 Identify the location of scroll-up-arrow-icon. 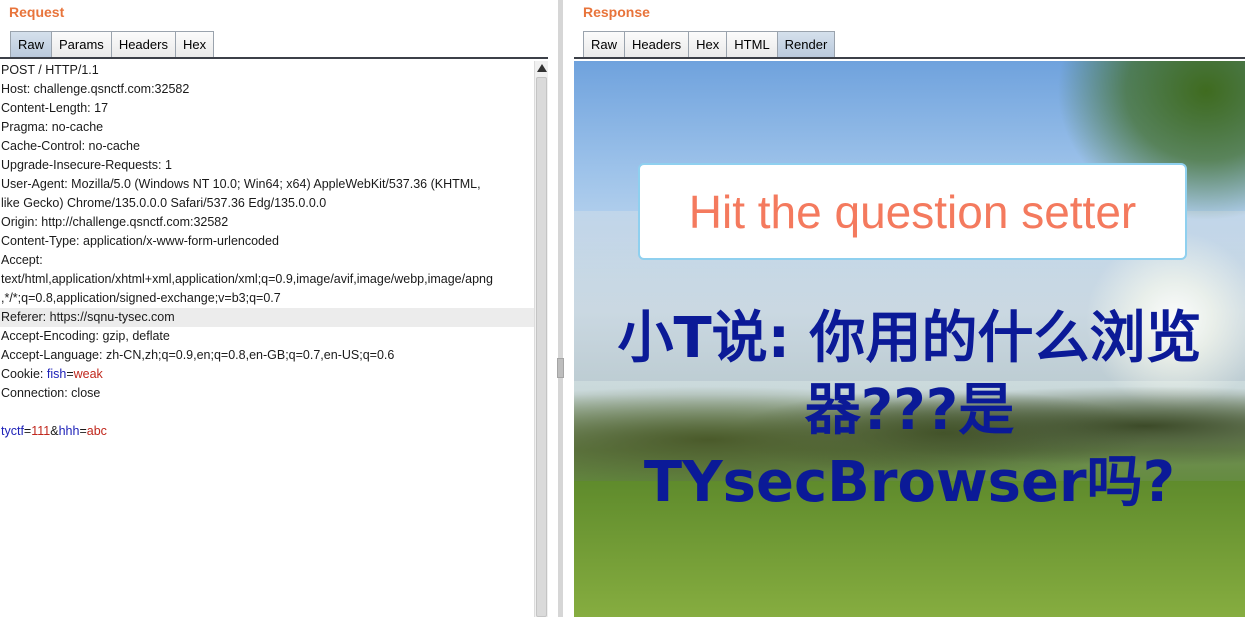
(542, 68).